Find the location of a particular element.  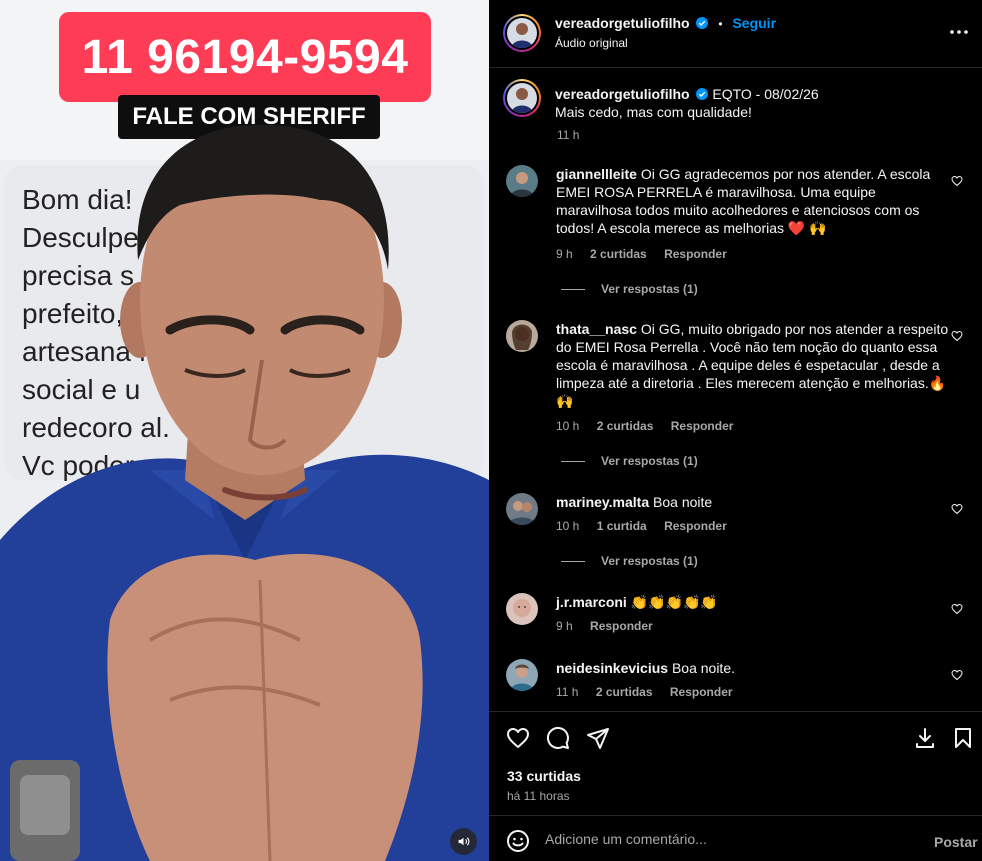

comment-body: mariney.malta Boa noite is located at coordinates (753, 502).